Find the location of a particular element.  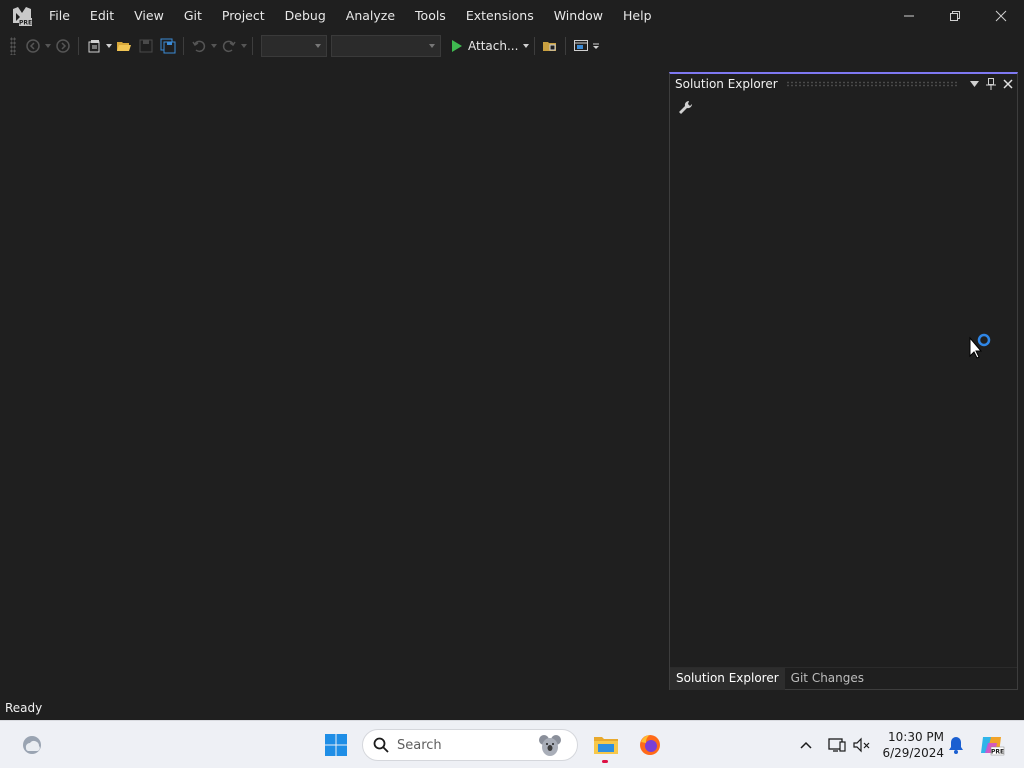

save-all-button is located at coordinates (168, 46).